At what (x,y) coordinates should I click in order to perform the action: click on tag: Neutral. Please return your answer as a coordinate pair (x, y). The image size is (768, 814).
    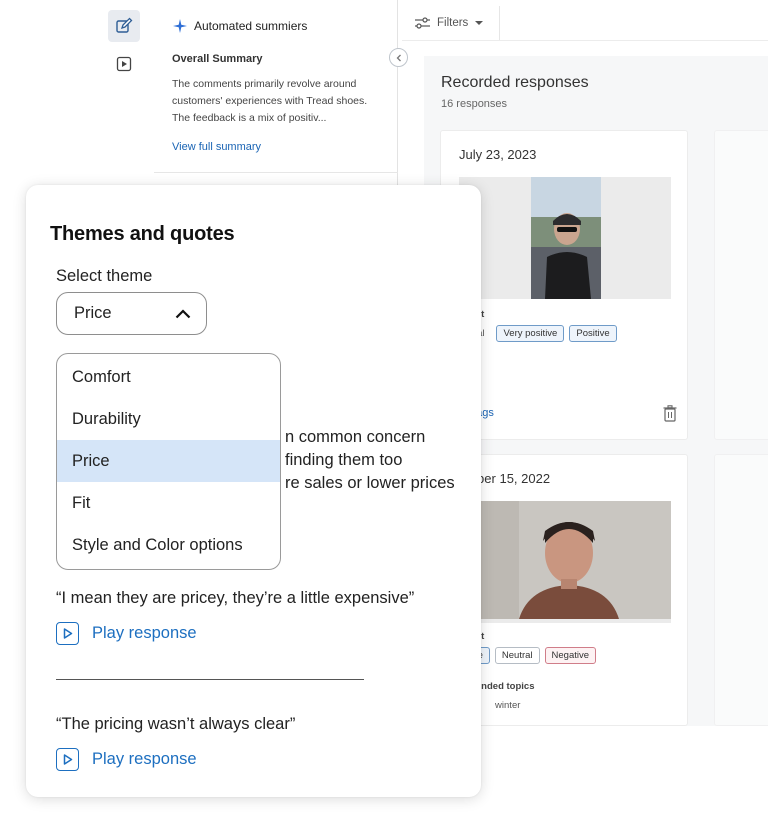
    Looking at the image, I should click on (517, 655).